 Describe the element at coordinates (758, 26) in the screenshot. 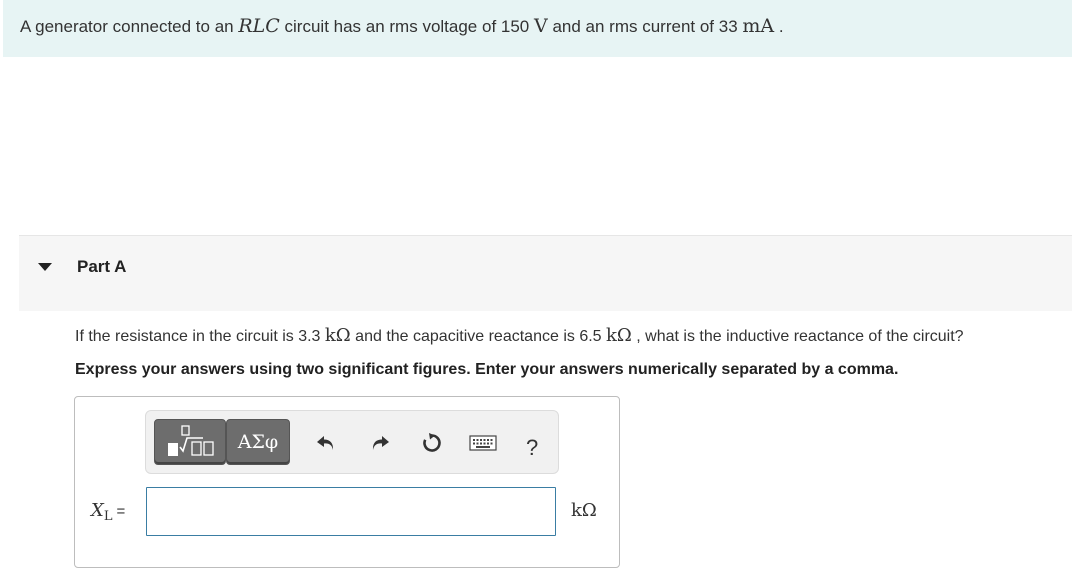

I see `current-unit: mA` at that location.